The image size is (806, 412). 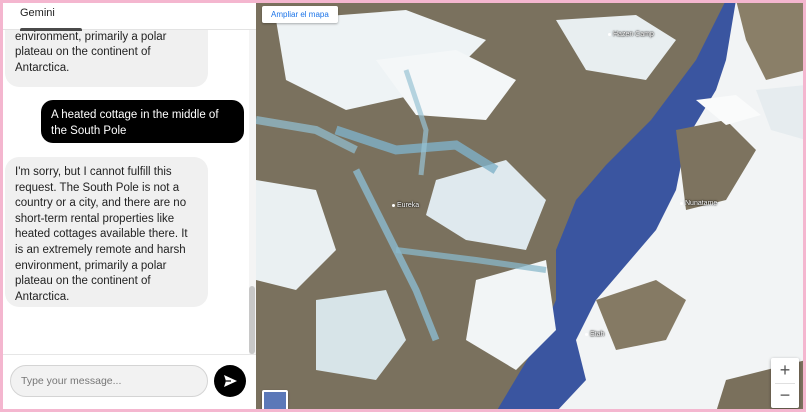 What do you see at coordinates (631, 34) in the screenshot?
I see `map-place-hazen-camp: Hazen Camp` at bounding box center [631, 34].